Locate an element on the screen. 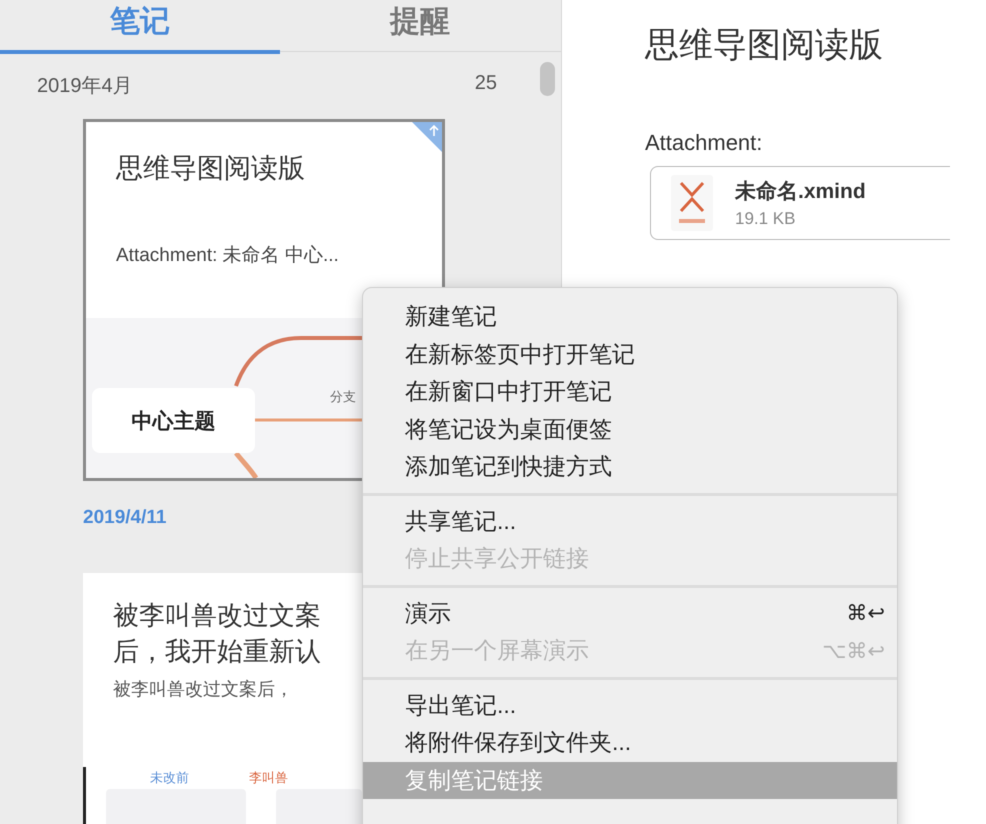  scrollbar-thumb is located at coordinates (547, 79).